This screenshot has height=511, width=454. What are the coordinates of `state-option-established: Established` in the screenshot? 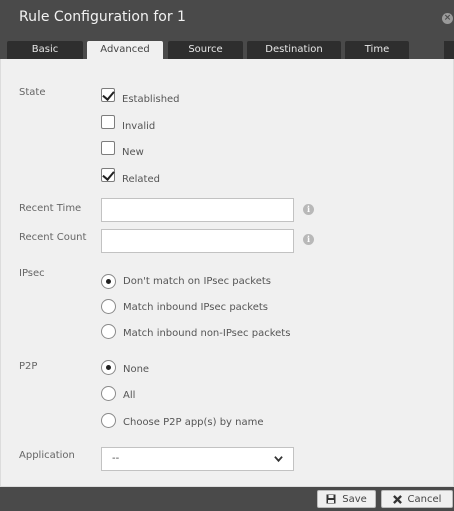 It's located at (140, 94).